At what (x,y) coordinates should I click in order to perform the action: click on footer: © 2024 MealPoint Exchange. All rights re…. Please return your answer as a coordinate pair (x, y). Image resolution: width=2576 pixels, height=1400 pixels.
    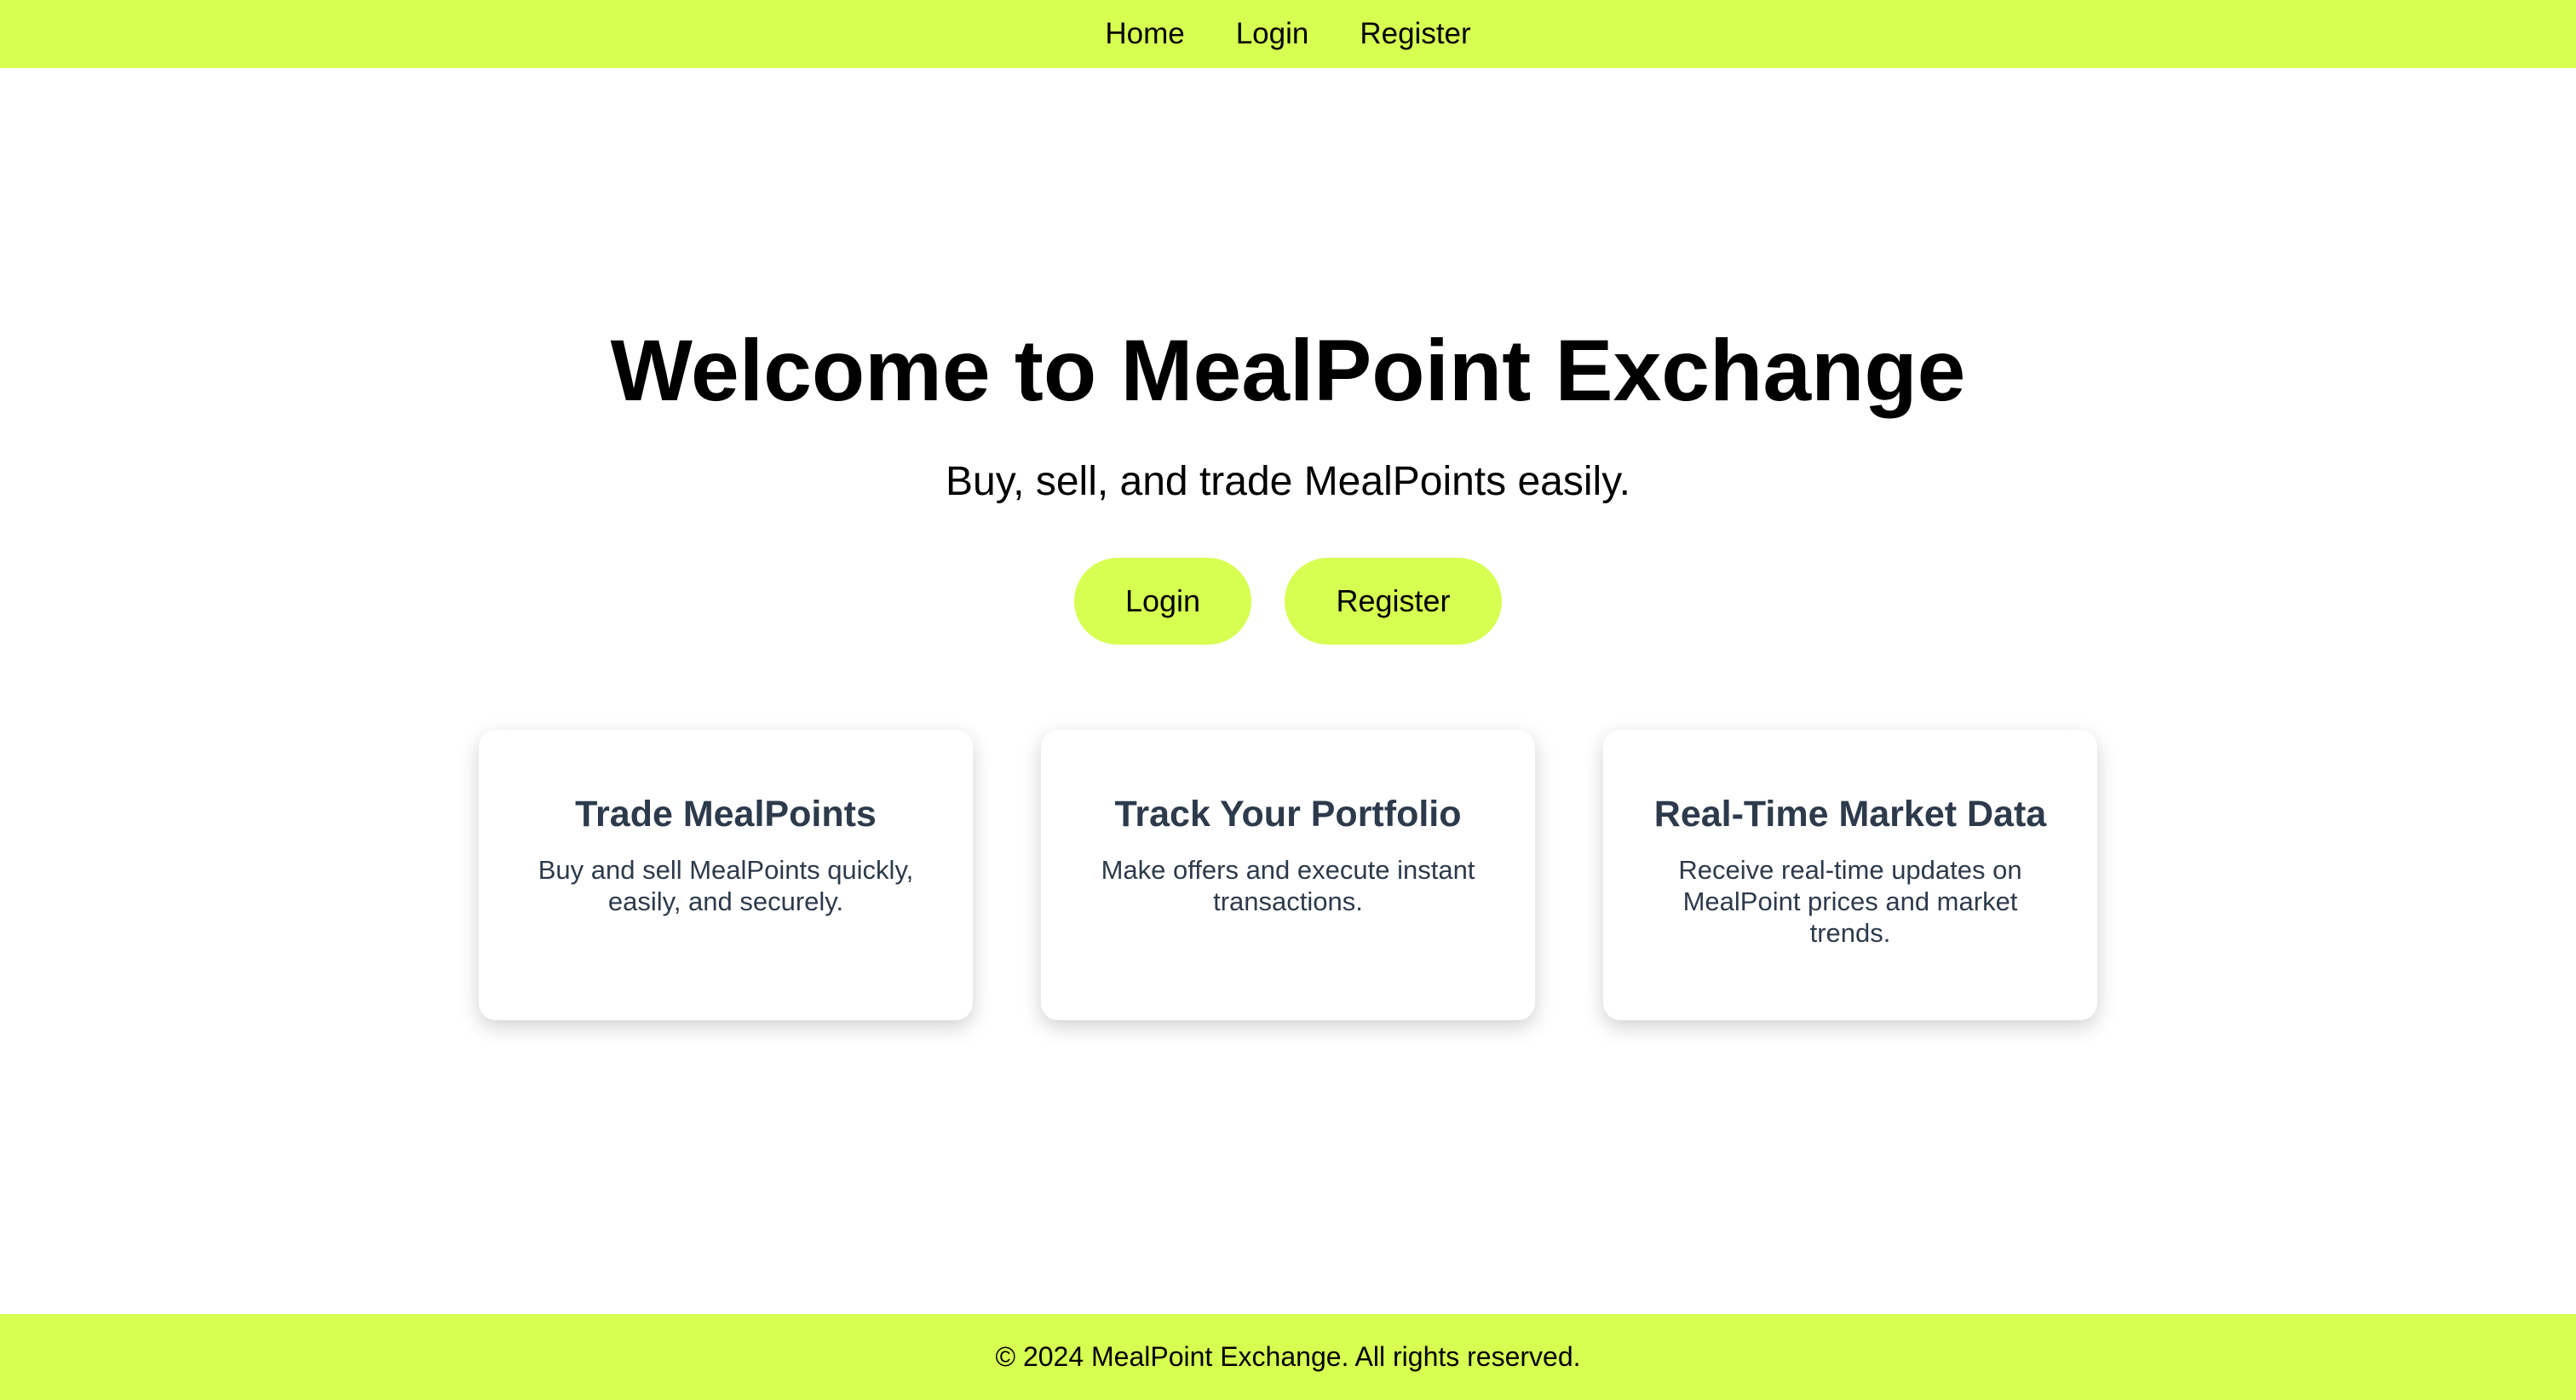
    Looking at the image, I should click on (1288, 1357).